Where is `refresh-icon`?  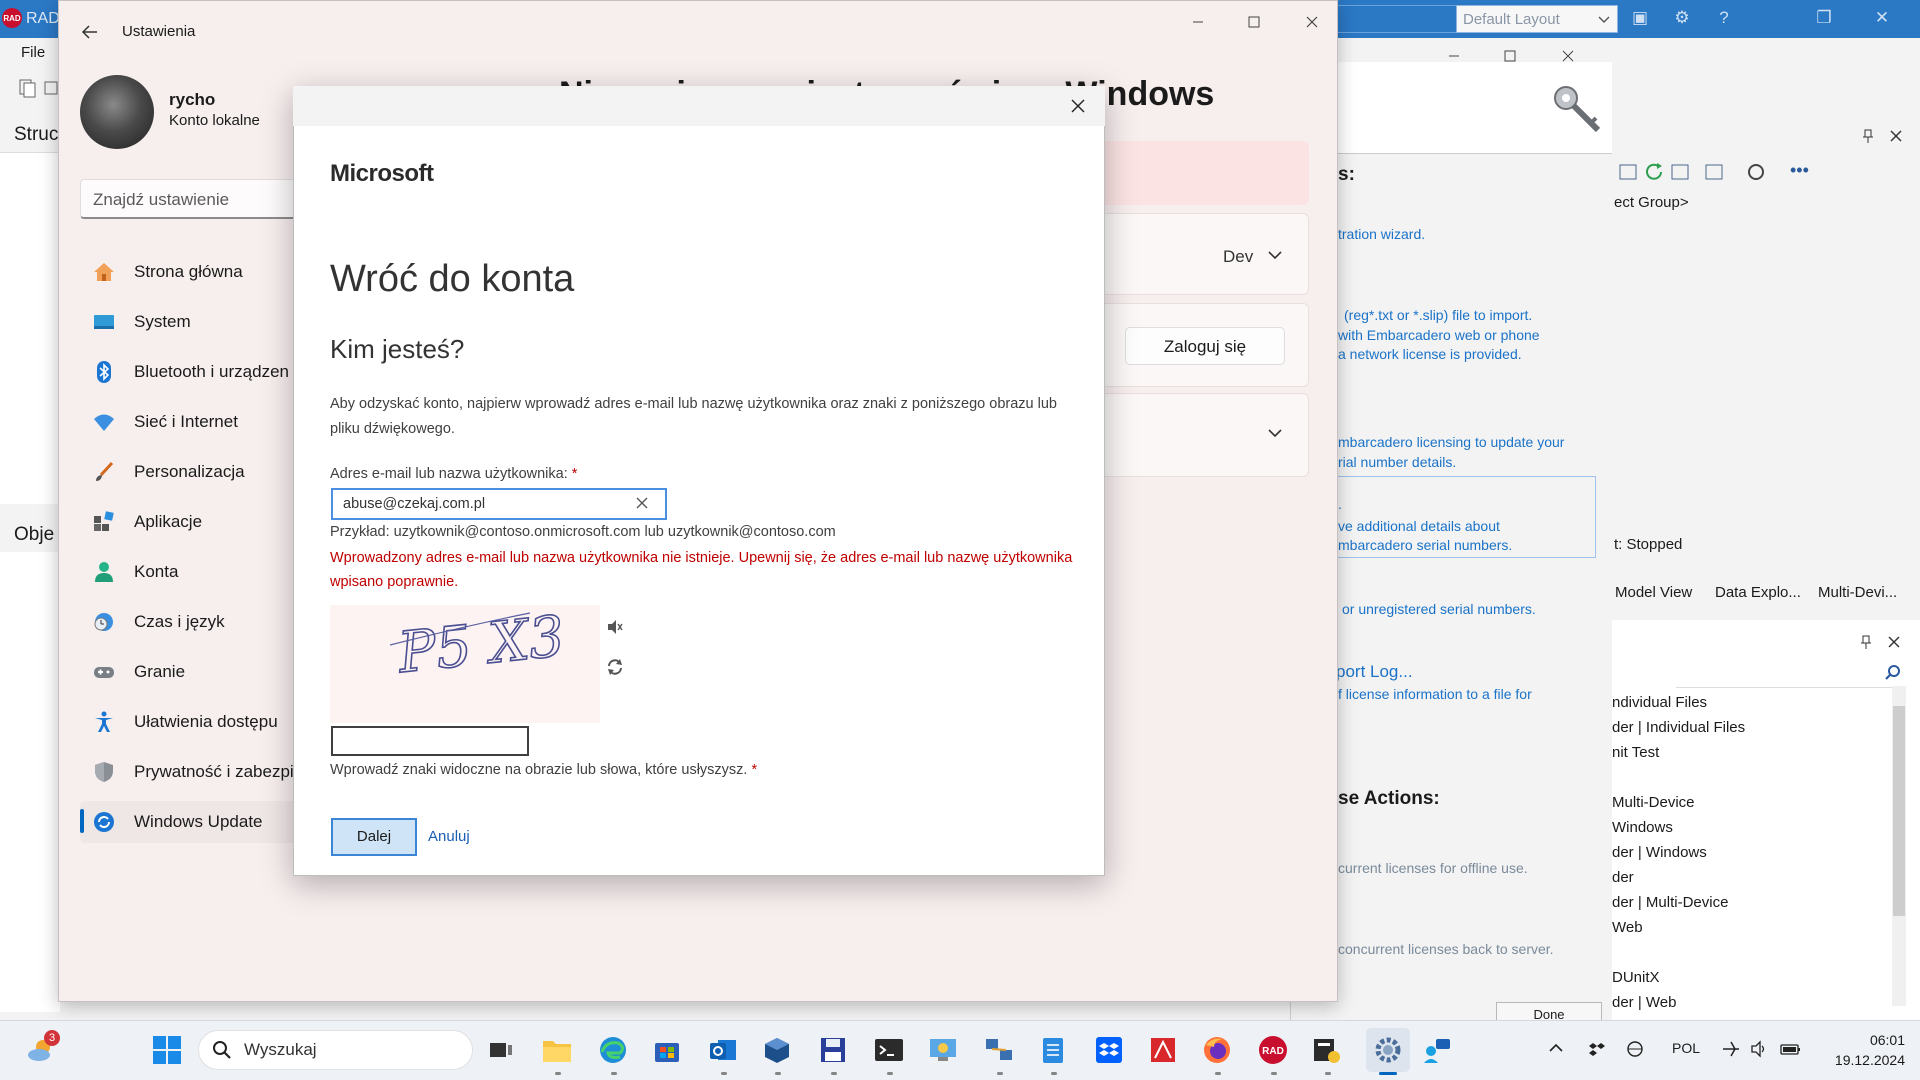
refresh-icon is located at coordinates (1655, 172).